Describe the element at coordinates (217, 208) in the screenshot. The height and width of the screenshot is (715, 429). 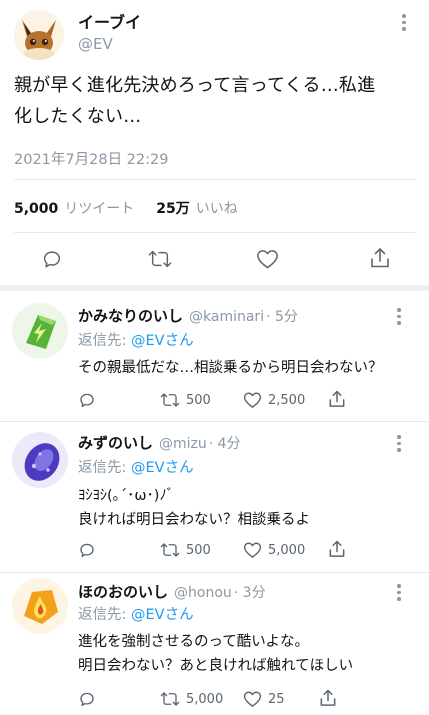
I see `like-label: いいね` at that location.